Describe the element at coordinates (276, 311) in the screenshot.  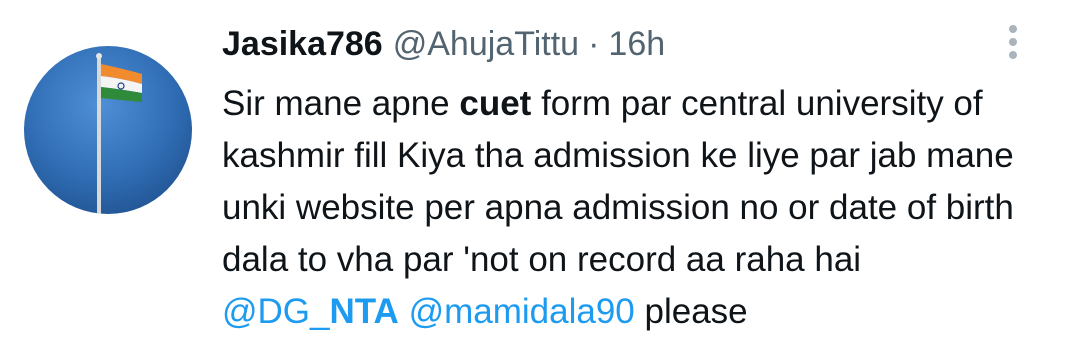
I see `mention-prefix: @DG_` at that location.